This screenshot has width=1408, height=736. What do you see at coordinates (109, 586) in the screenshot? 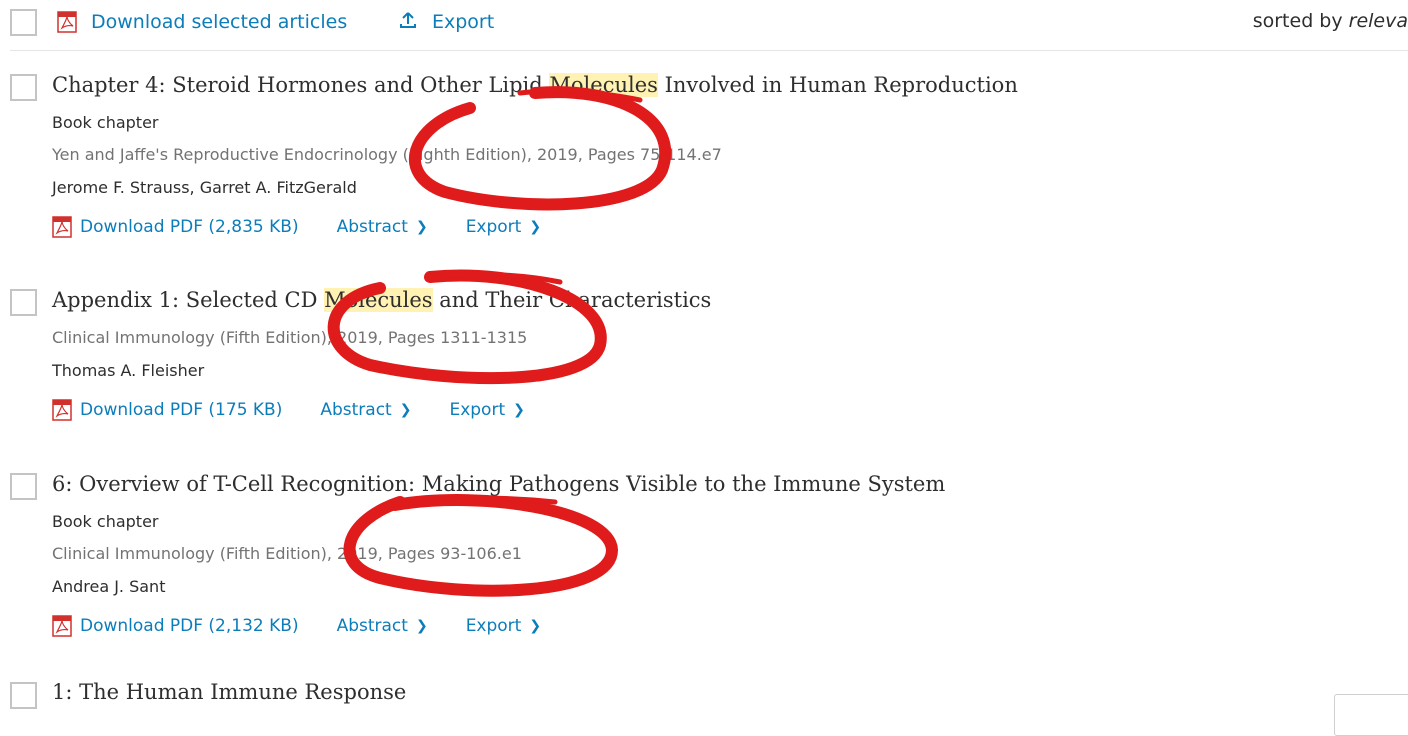
I see `authors: Andrea J. Sant` at bounding box center [109, 586].